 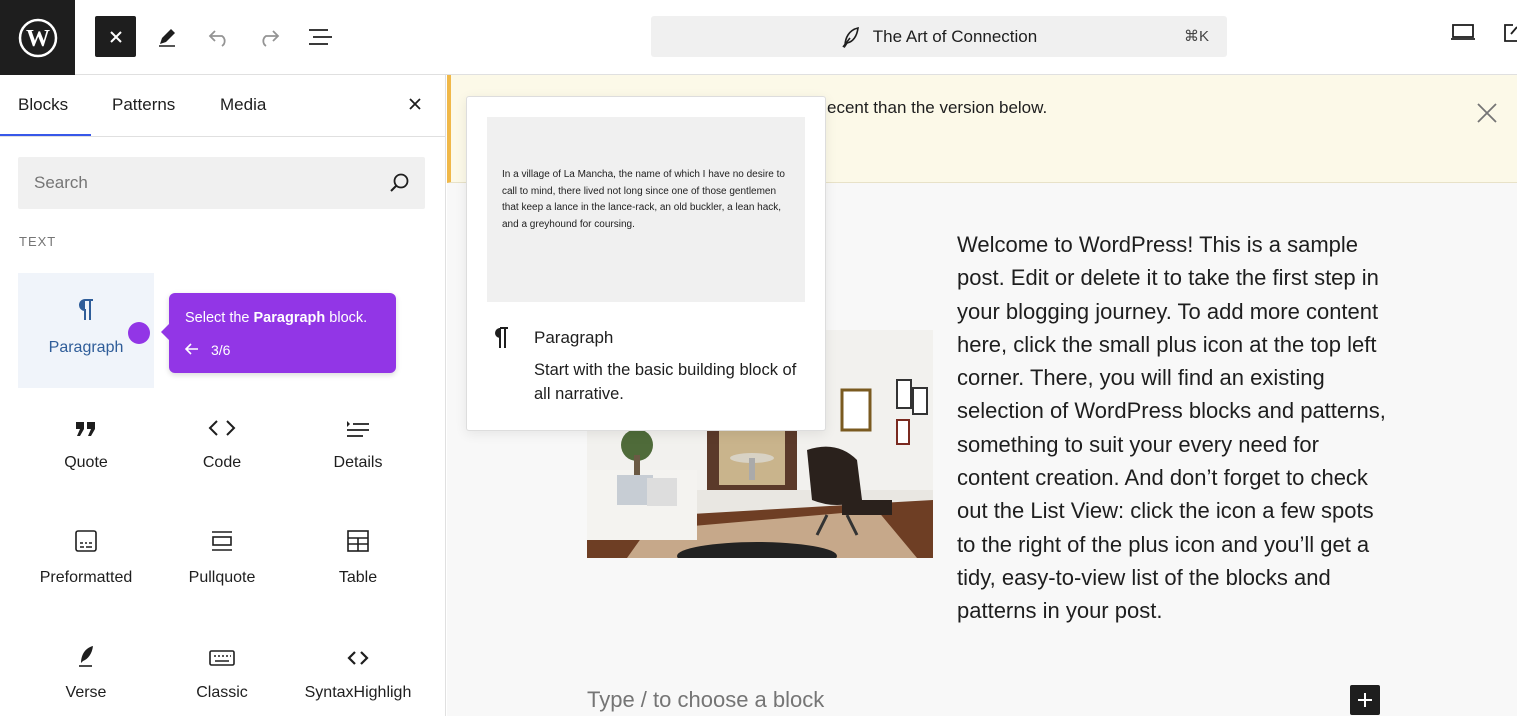 What do you see at coordinates (86, 462) in the screenshot?
I see `block-label: Quote` at bounding box center [86, 462].